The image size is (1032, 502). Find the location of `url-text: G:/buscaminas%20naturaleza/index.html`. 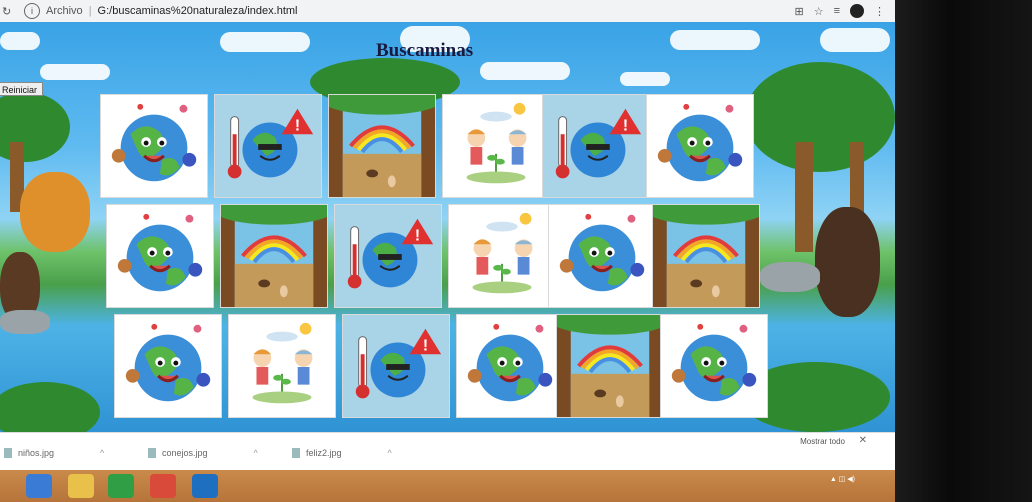

url-text: G:/buscaminas%20naturaleza/index.html is located at coordinates (198, 11).